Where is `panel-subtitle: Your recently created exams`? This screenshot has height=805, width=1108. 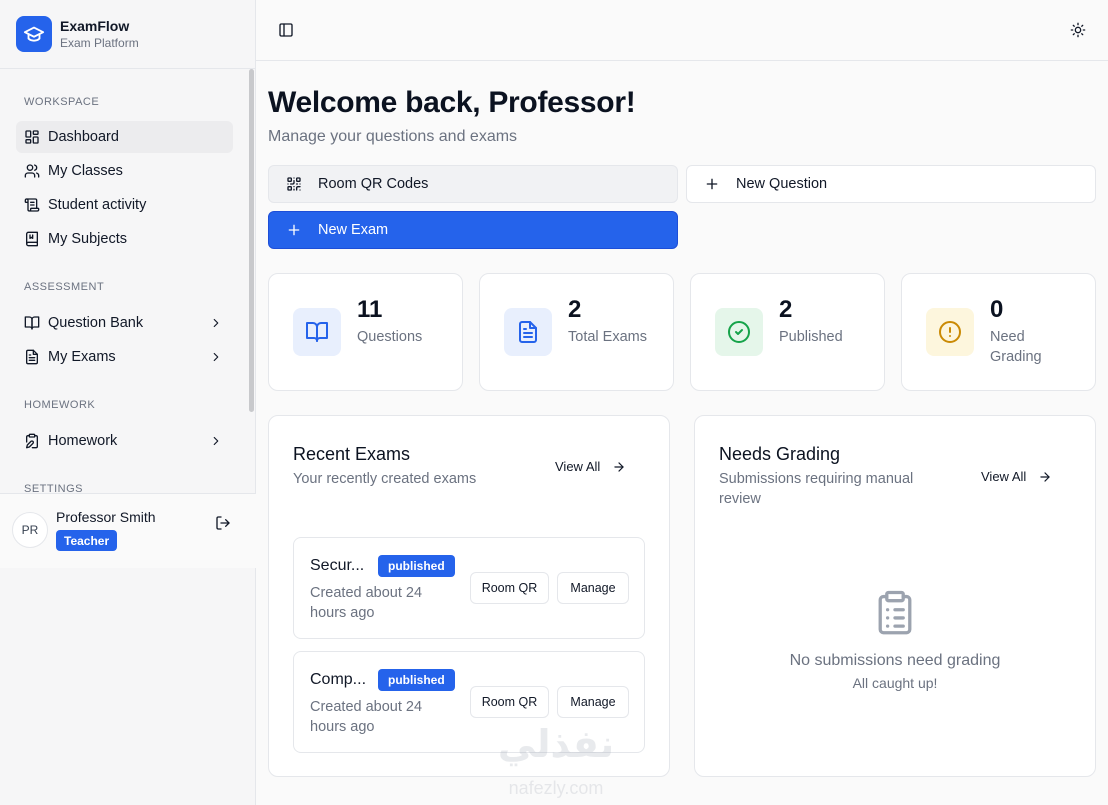
panel-subtitle: Your recently created exams is located at coordinates (385, 479).